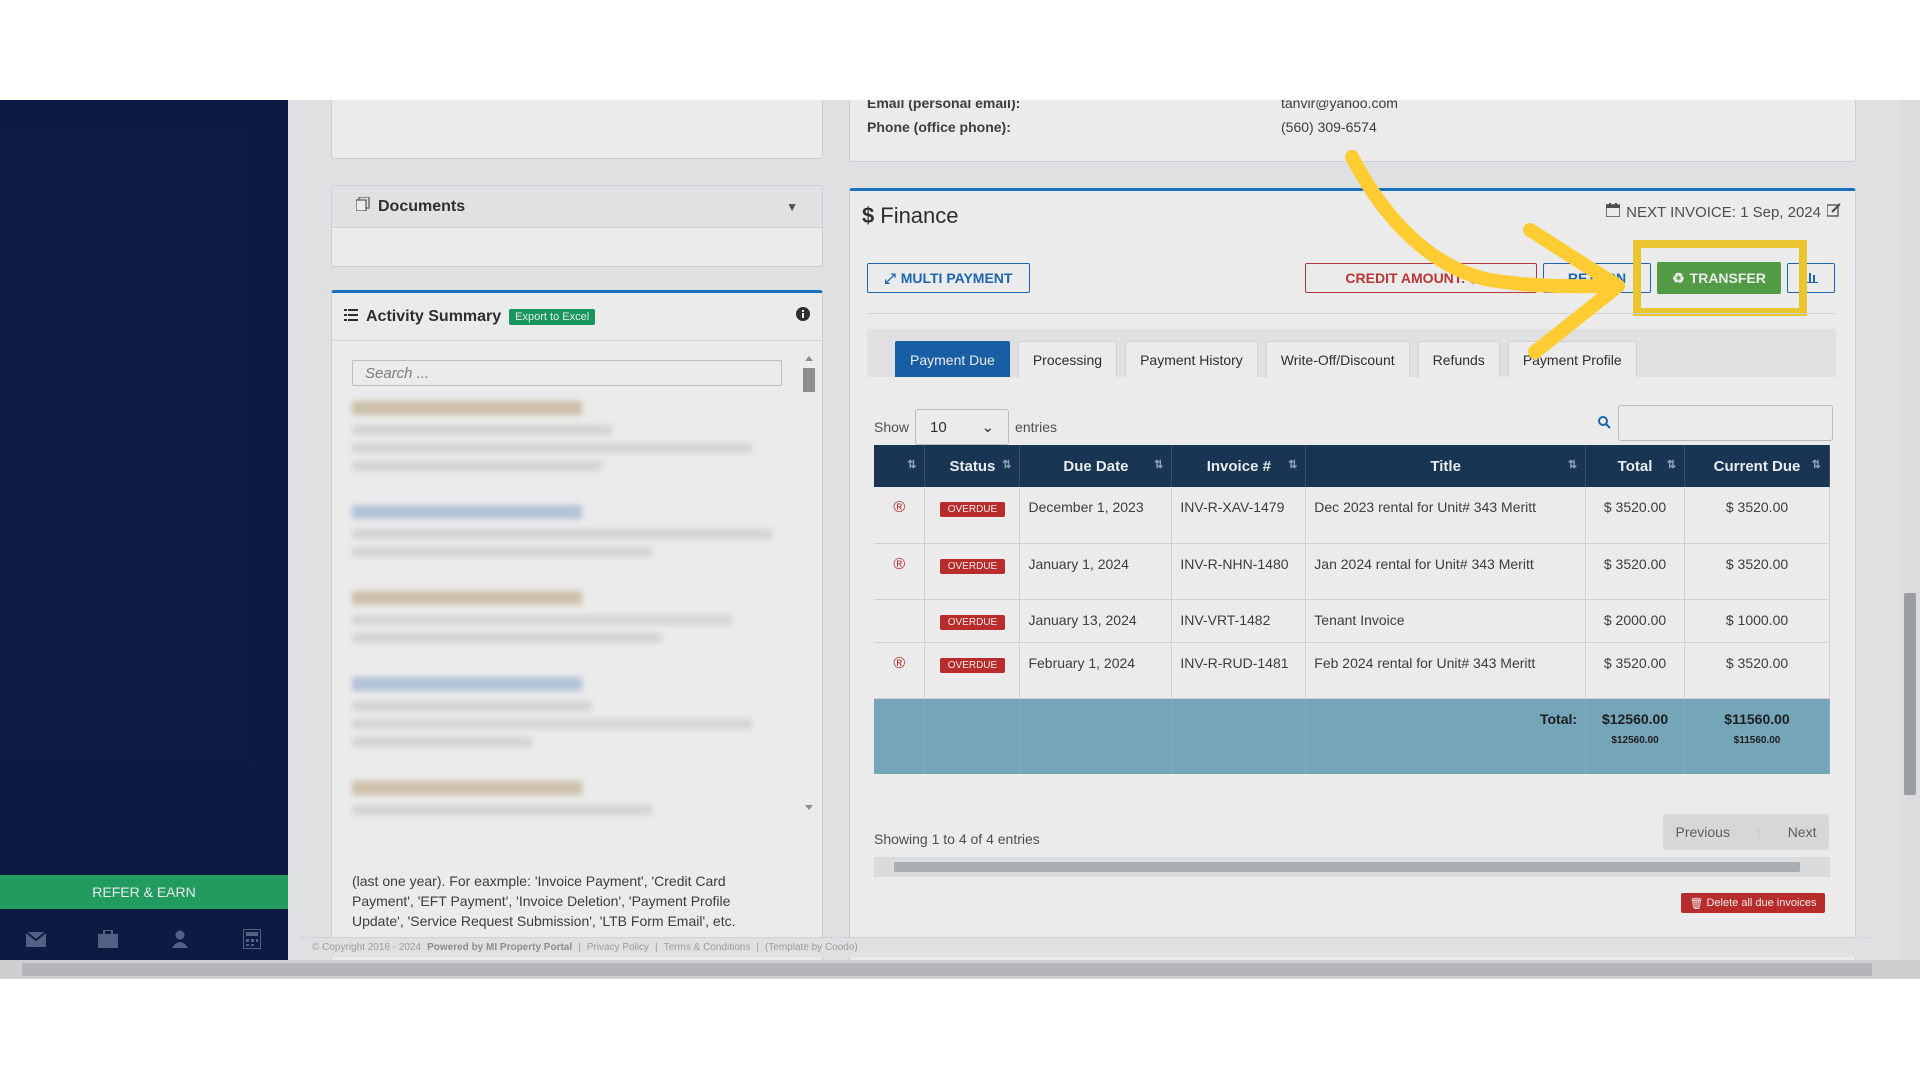 This screenshot has width=1920, height=1080. I want to click on row-due-date: February 1, 2024, so click(1096, 670).